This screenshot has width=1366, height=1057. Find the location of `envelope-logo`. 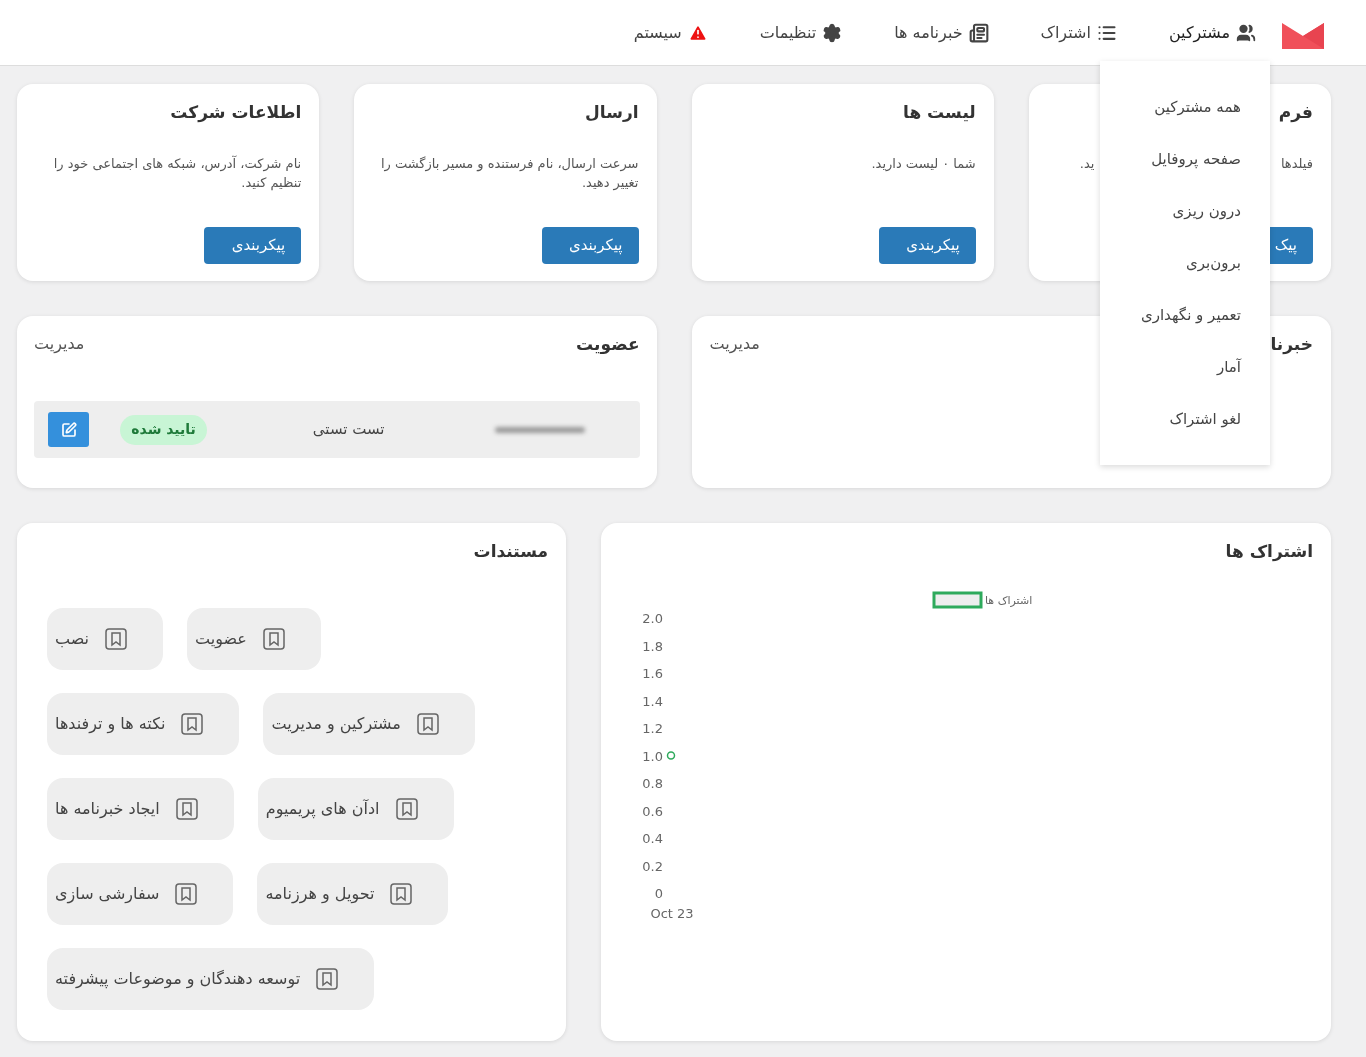

envelope-logo is located at coordinates (1303, 35).